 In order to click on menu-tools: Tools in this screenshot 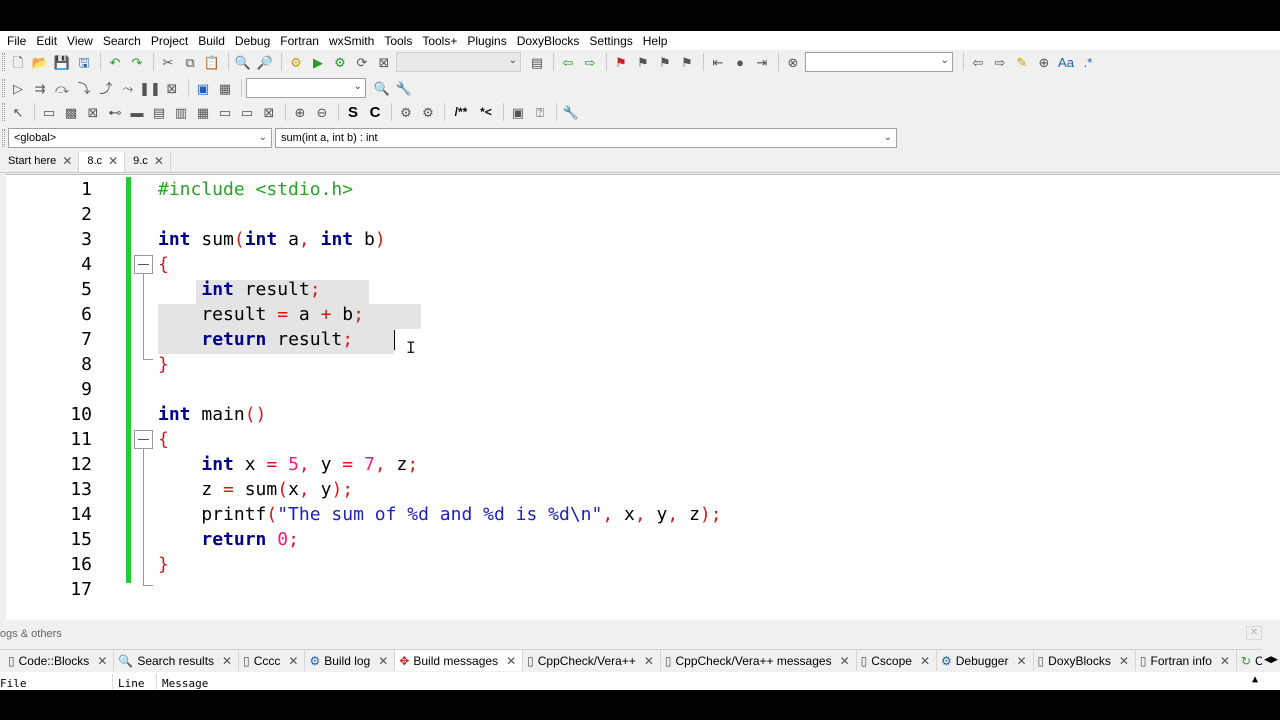, I will do `click(401, 41)`.